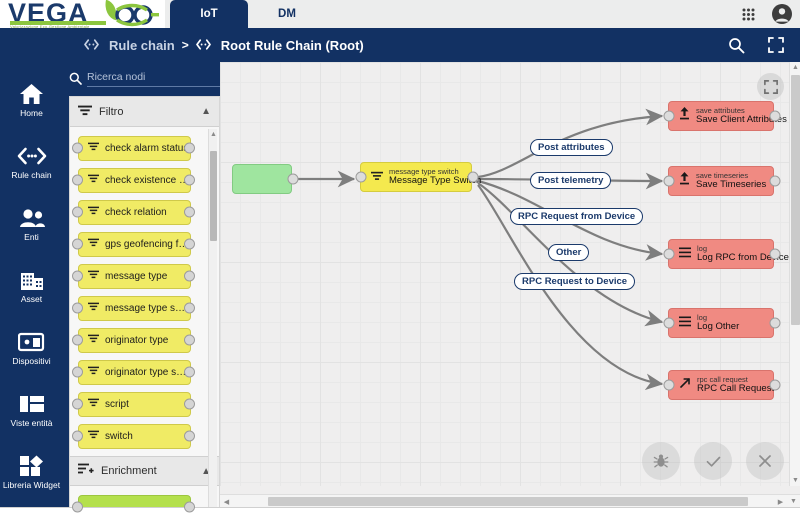  I want to click on list-item: originator type switch, so click(144, 372).